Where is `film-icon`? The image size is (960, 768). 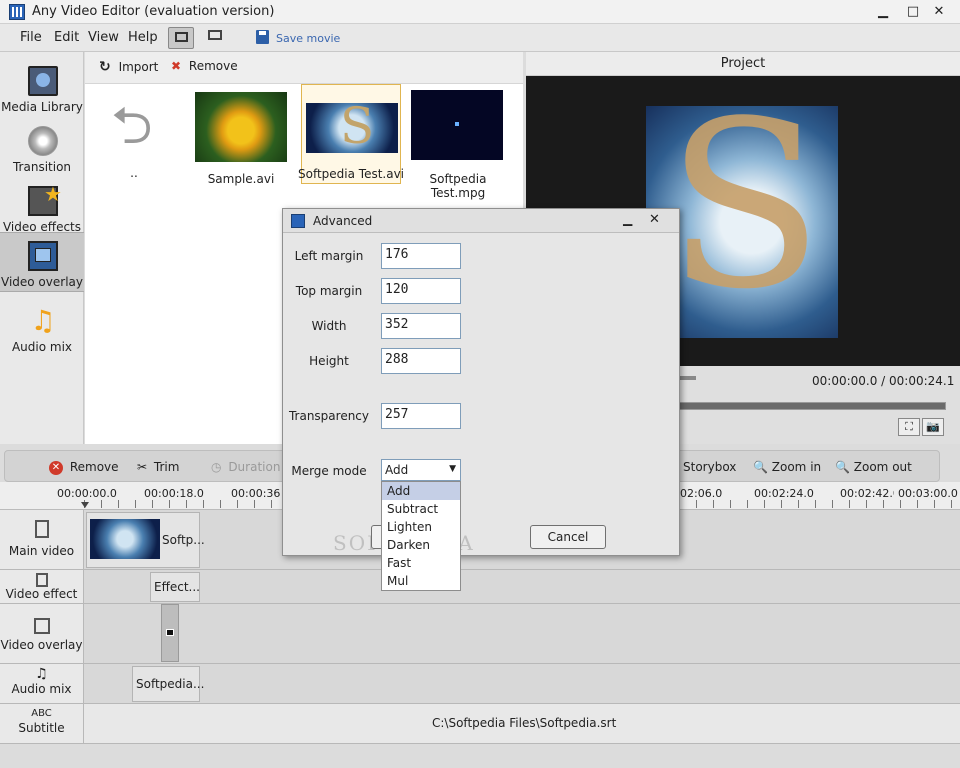
film-icon is located at coordinates (43, 81).